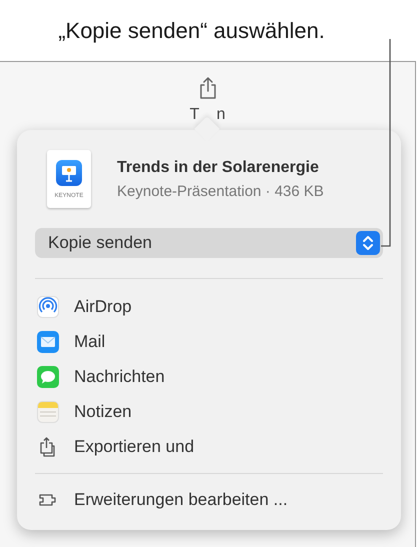  What do you see at coordinates (220, 191) in the screenshot?
I see `file-info: Keynote-Präsentation · 436 KB` at bounding box center [220, 191].